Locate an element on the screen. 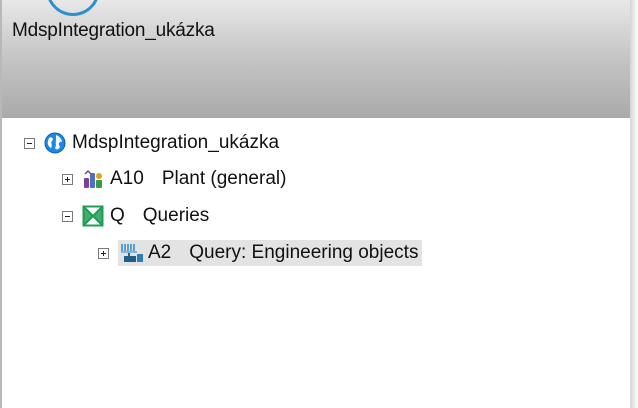 Image resolution: width=638 pixels, height=408 pixels. root-label: MdspIntegration_ukázka is located at coordinates (176, 142).